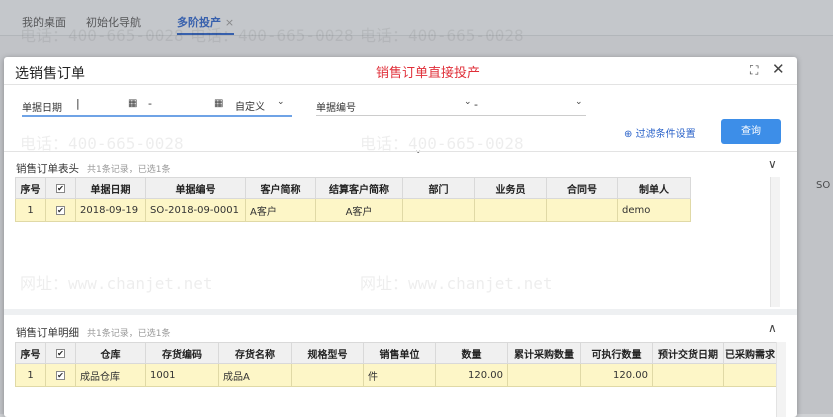 The image size is (833, 417). I want to click on cell-purchased, so click(750, 375).